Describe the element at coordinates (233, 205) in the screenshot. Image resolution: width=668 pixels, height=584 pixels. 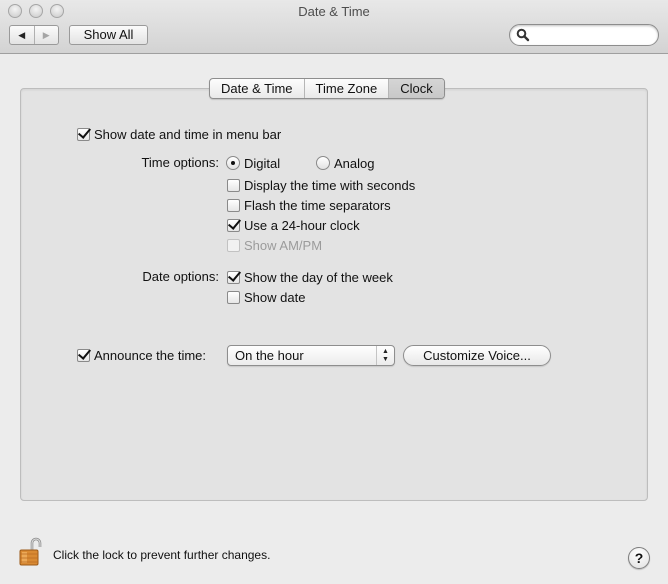
I see `flash-separators-checkbox` at that location.